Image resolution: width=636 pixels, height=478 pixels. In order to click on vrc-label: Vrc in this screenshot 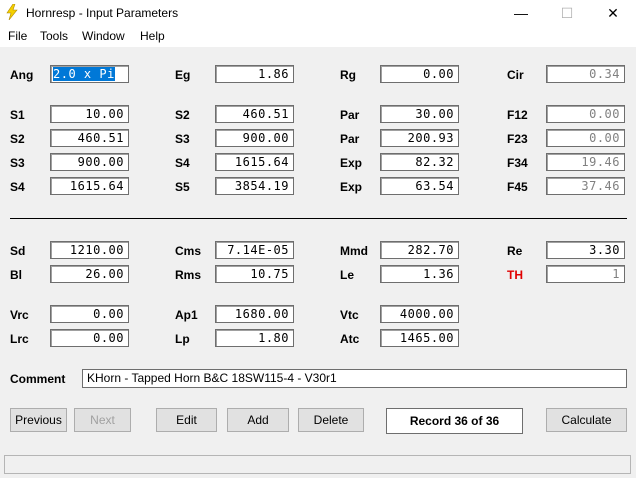, I will do `click(19, 315)`.